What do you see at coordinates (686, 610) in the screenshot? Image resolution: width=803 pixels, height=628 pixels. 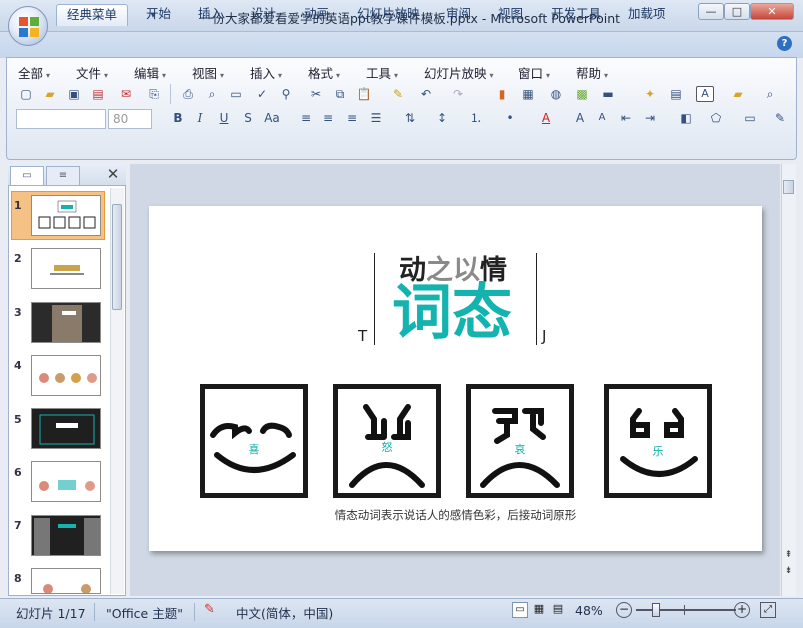 I see `zoom-slider-track` at bounding box center [686, 610].